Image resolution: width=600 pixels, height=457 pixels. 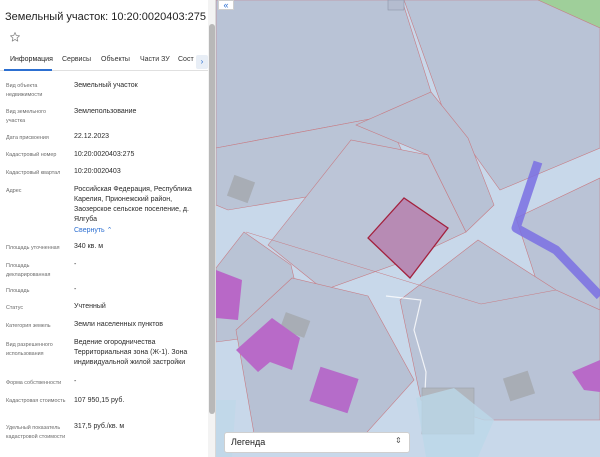 I want to click on tab-parts: Части ЗУ, so click(x=155, y=59).